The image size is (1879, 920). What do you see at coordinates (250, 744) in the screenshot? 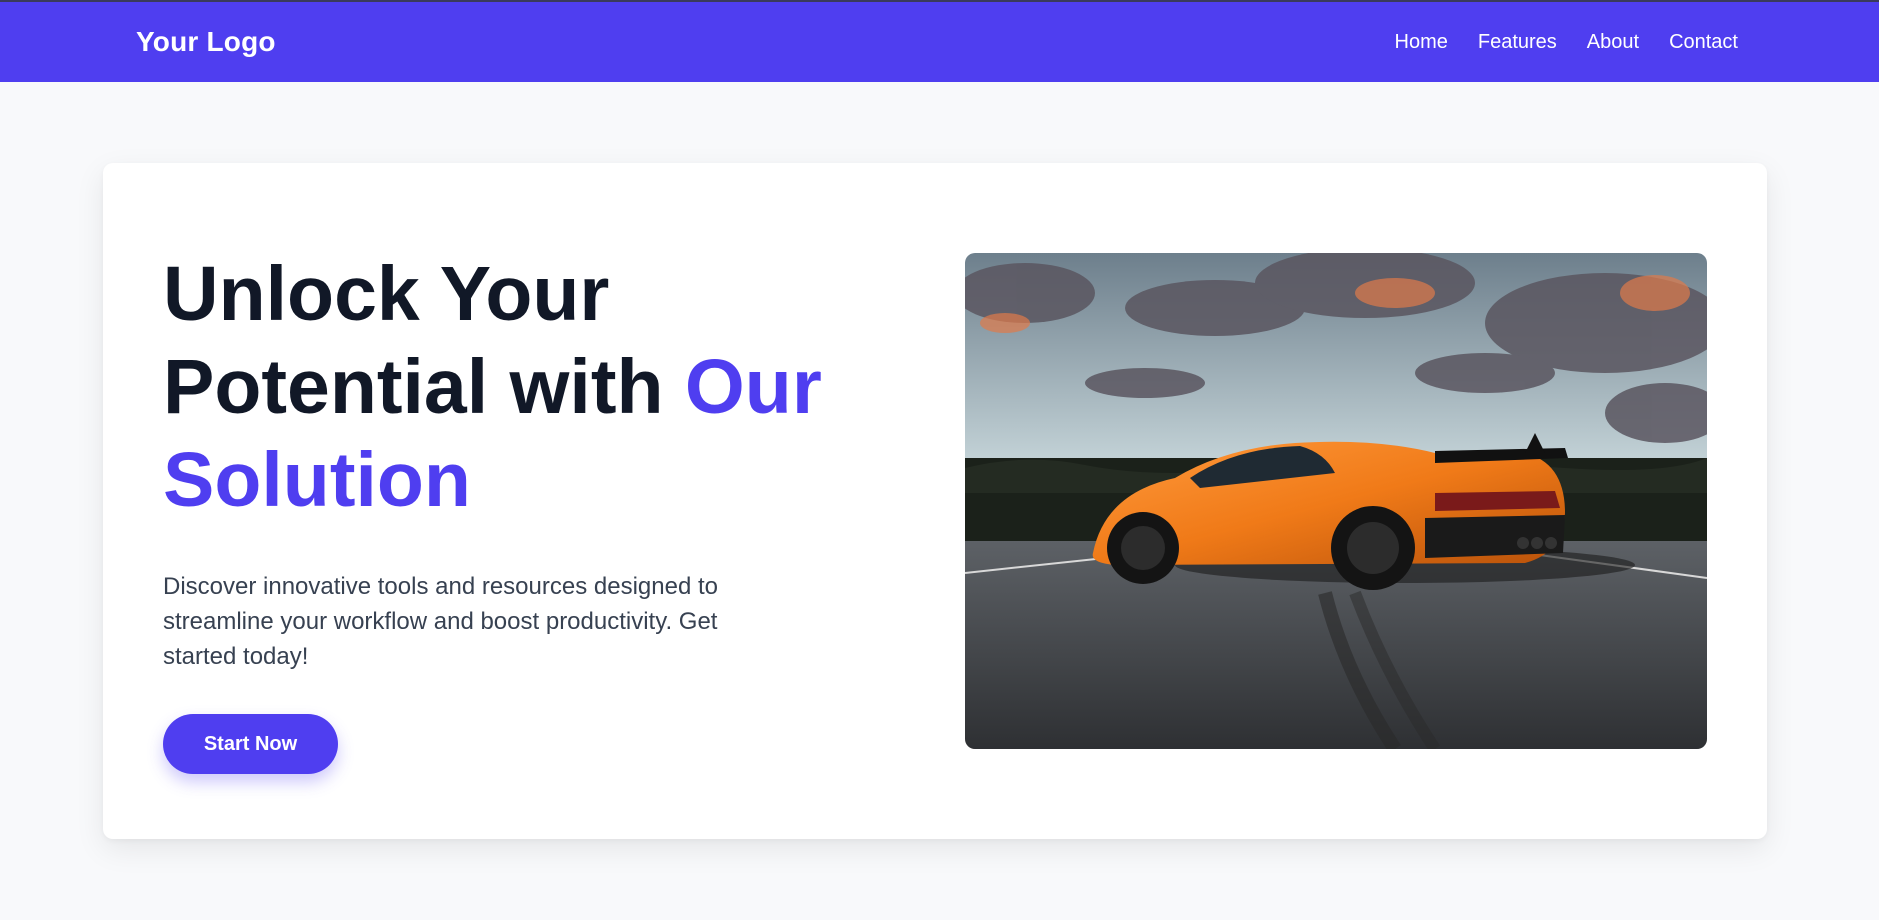
I see `start-now-button: Start Now` at bounding box center [250, 744].